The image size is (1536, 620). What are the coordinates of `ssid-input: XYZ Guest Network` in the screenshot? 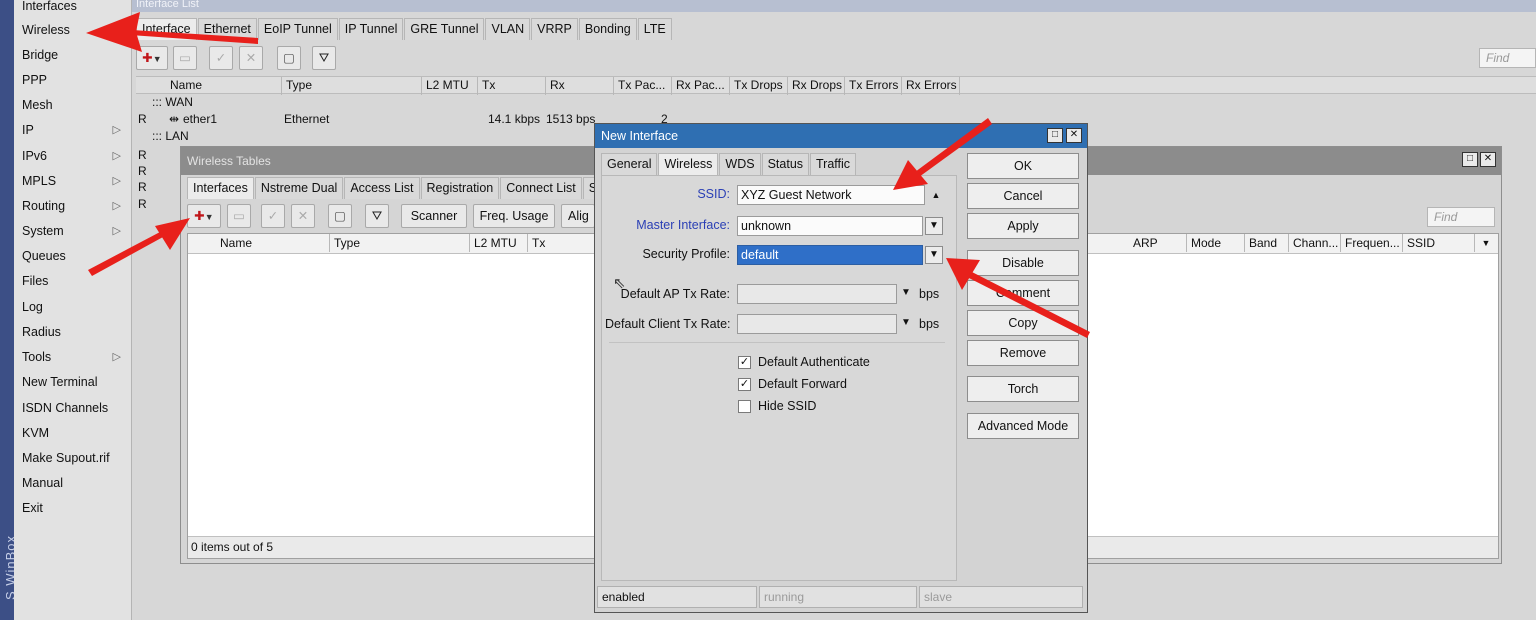 It's located at (831, 195).